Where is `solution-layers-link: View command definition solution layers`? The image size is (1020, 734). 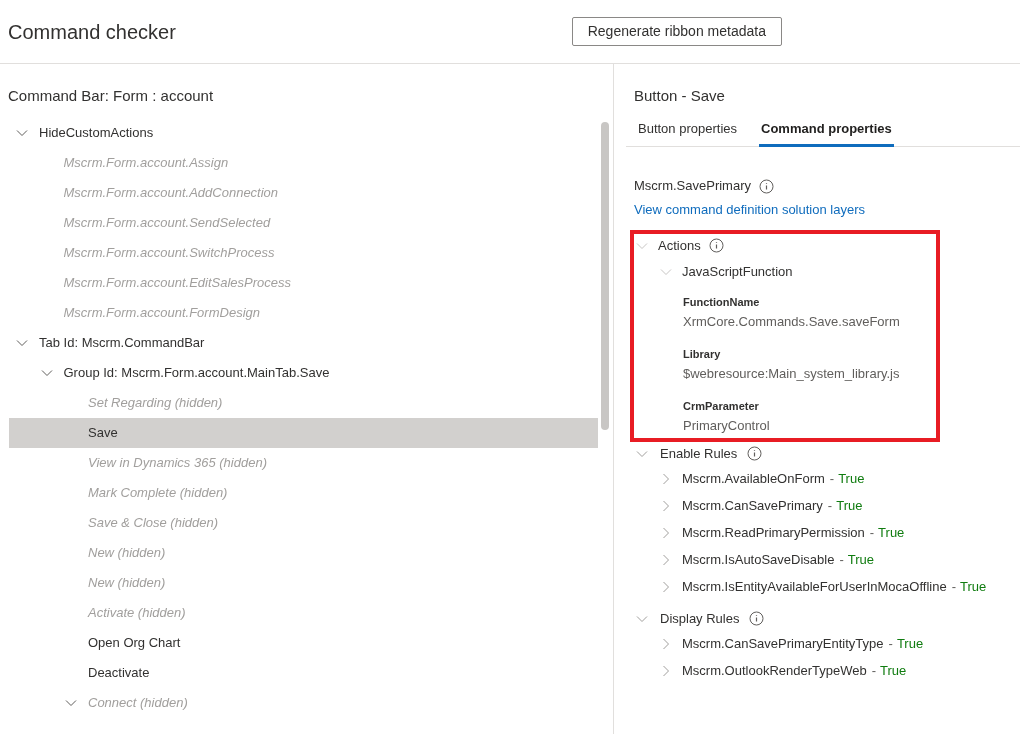
solution-layers-link: View command definition solution layers is located at coordinates (749, 210).